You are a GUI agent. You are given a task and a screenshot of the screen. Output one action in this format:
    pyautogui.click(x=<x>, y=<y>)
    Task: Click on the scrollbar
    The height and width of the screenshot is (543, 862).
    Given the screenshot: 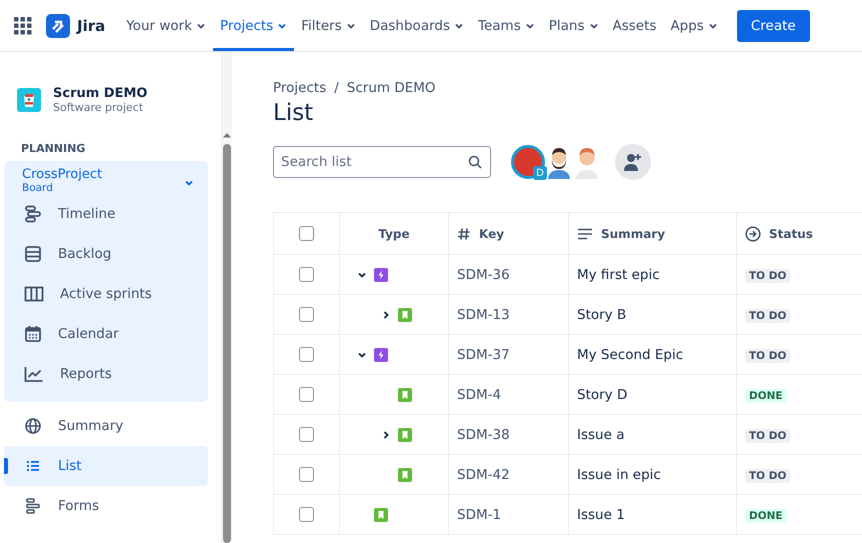 What is the action you would take?
    pyautogui.click(x=226, y=297)
    